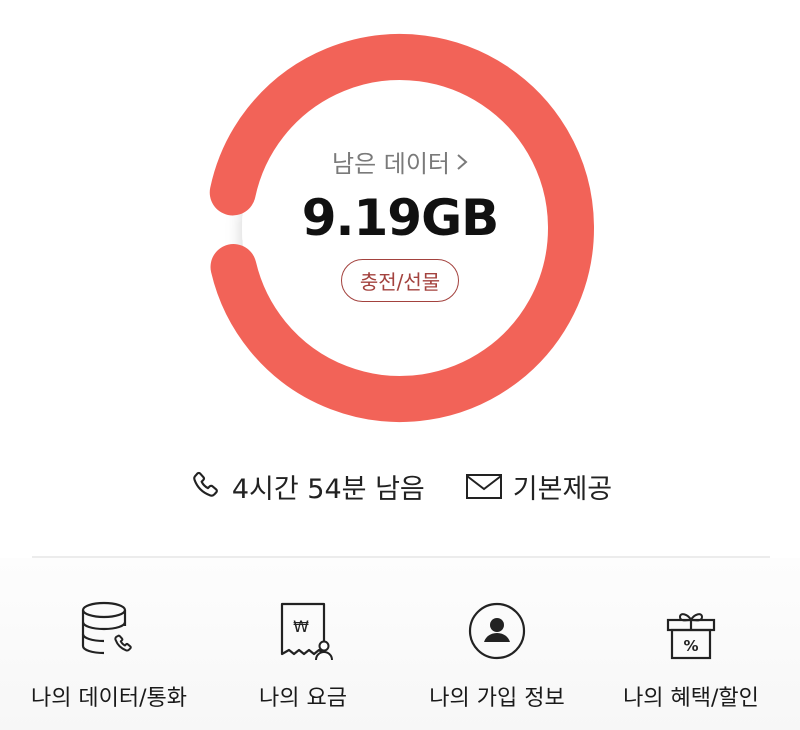 The image size is (800, 730). I want to click on menu-label: 나의 요금, so click(303, 698).